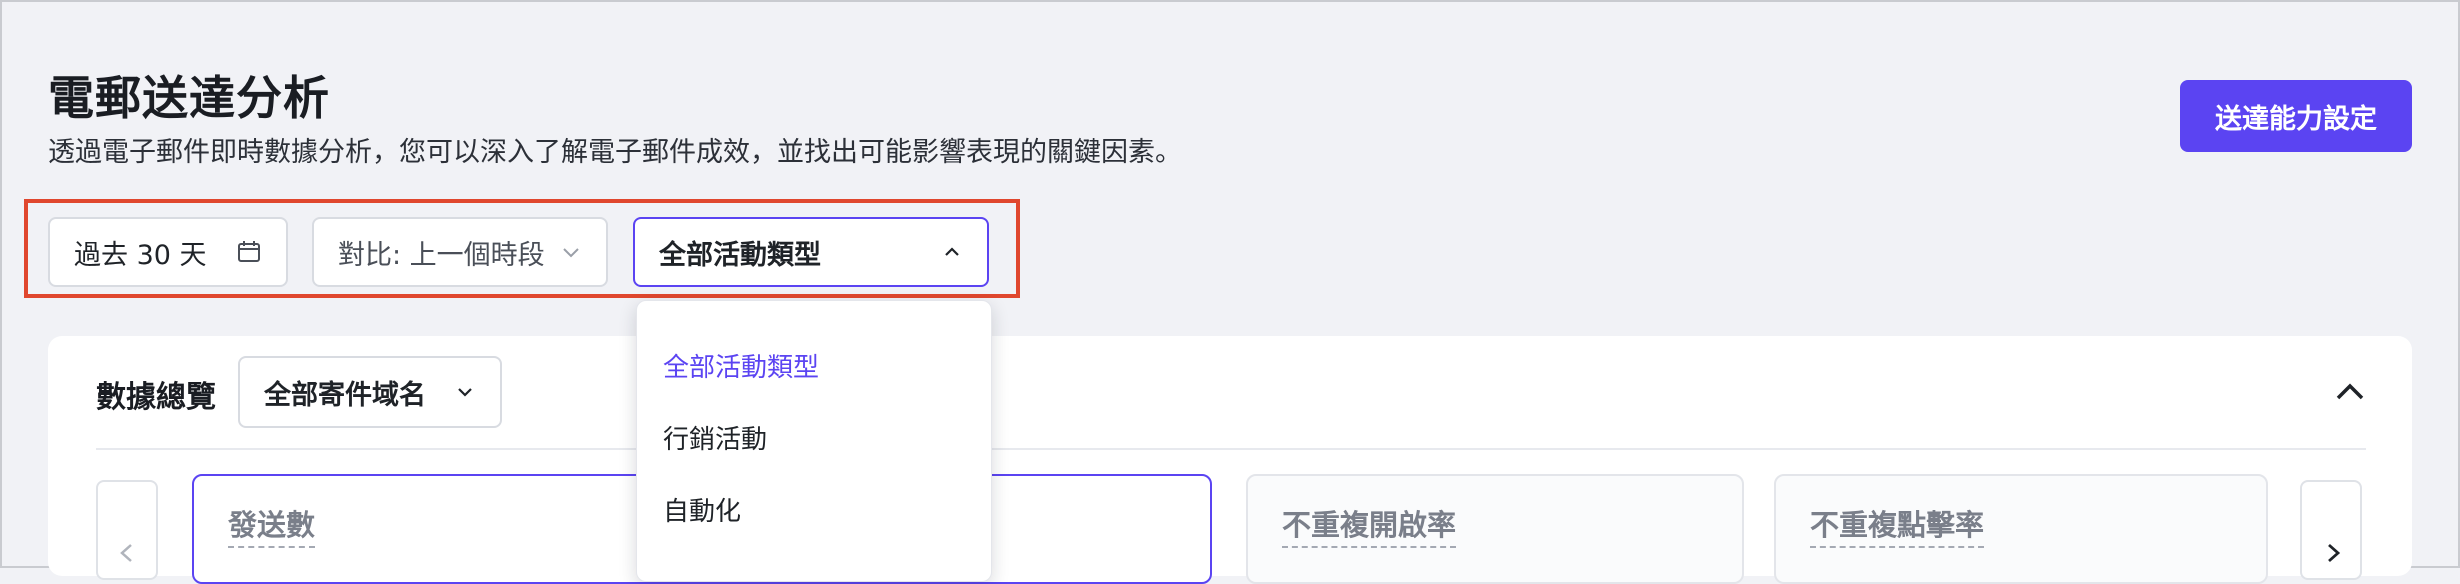 This screenshot has width=2460, height=584. Describe the element at coordinates (1231, 449) in the screenshot. I see `overview-divider` at that location.